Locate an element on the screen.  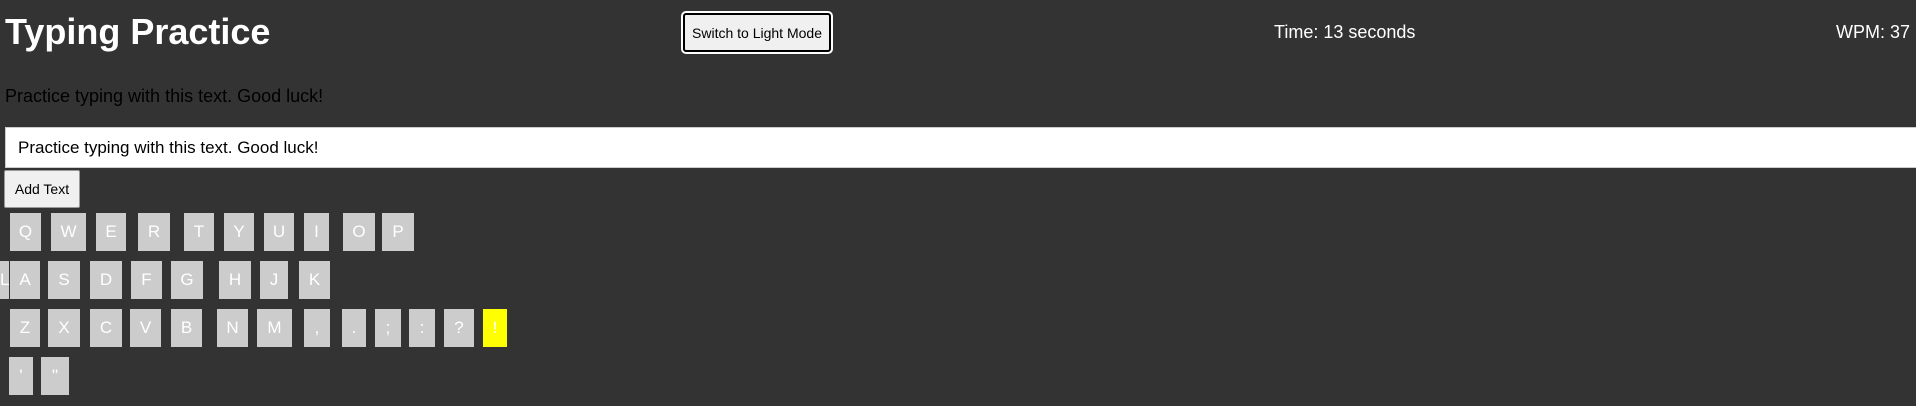
keyboard-key: J is located at coordinates (274, 280).